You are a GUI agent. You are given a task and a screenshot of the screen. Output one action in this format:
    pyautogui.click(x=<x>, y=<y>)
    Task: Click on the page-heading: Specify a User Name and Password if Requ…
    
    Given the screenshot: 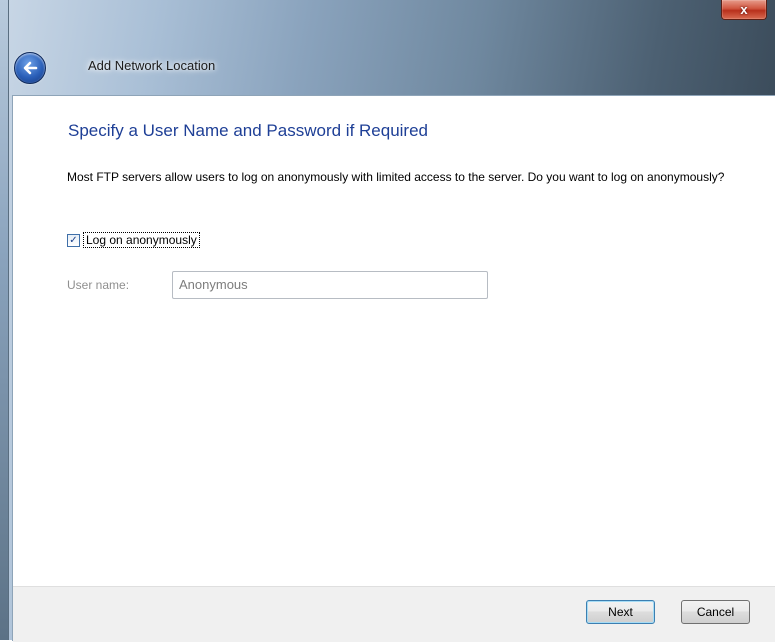 What is the action you would take?
    pyautogui.click(x=248, y=130)
    